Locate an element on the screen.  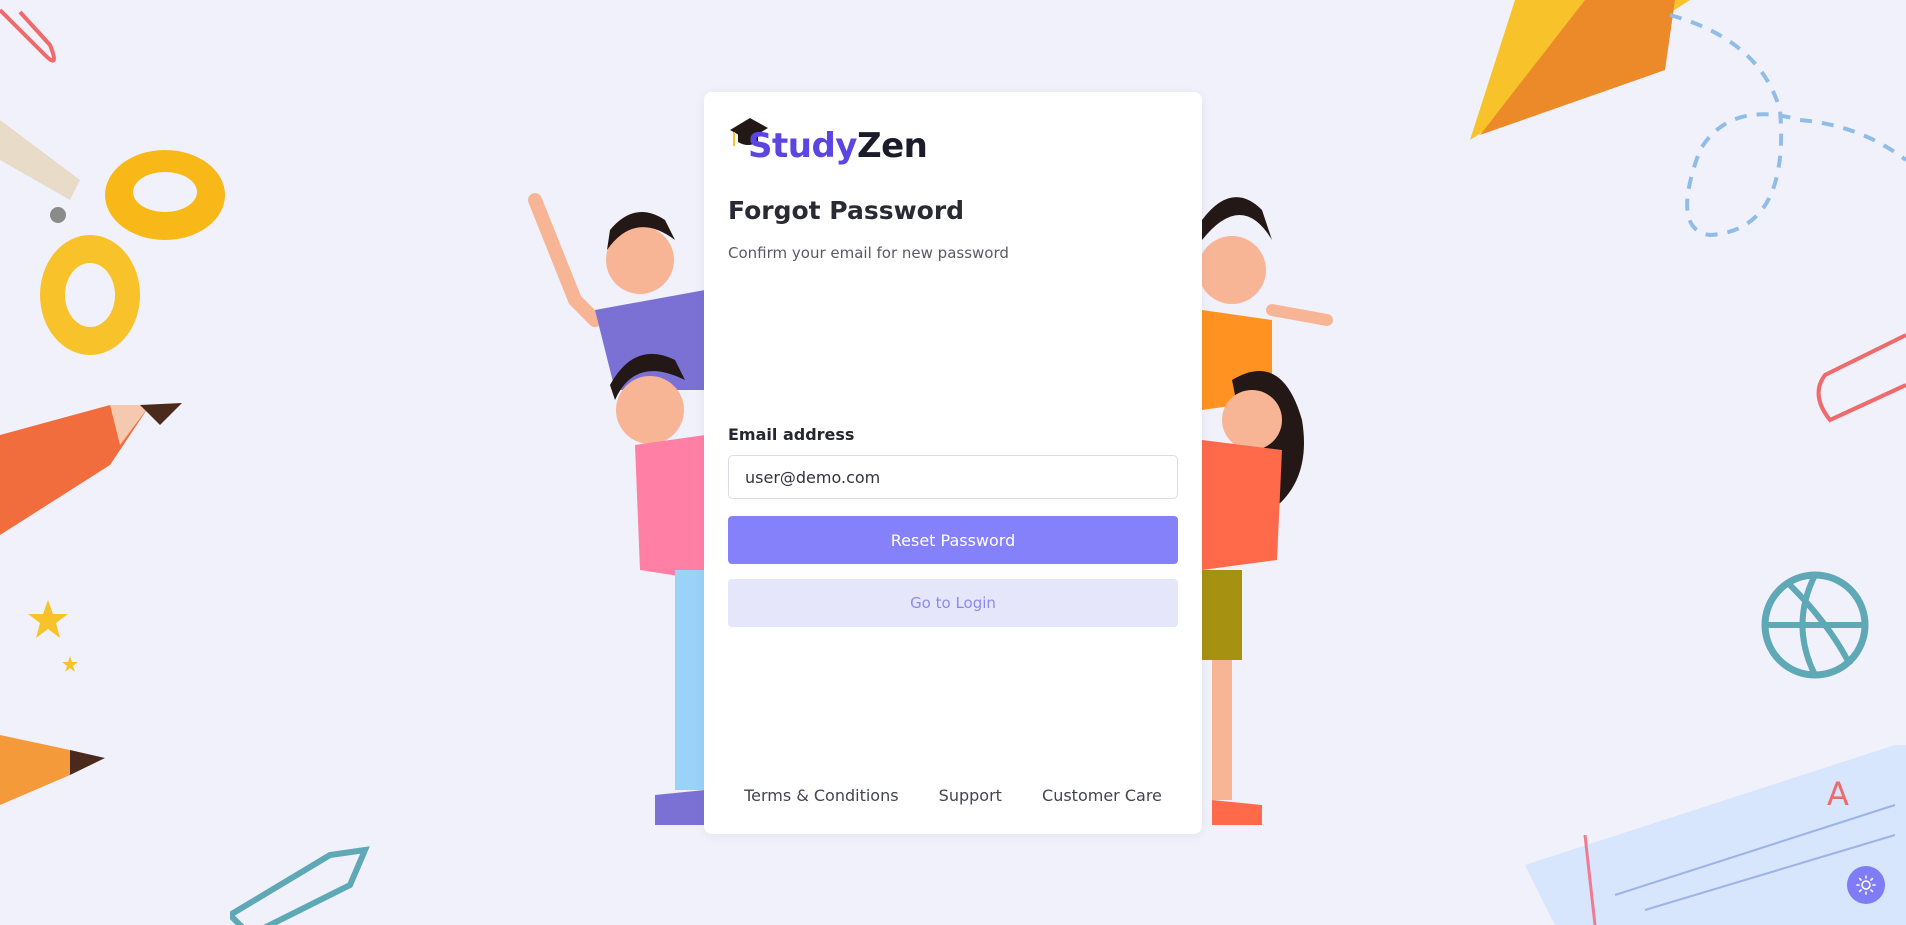
theme-toggle-button is located at coordinates (1866, 885).